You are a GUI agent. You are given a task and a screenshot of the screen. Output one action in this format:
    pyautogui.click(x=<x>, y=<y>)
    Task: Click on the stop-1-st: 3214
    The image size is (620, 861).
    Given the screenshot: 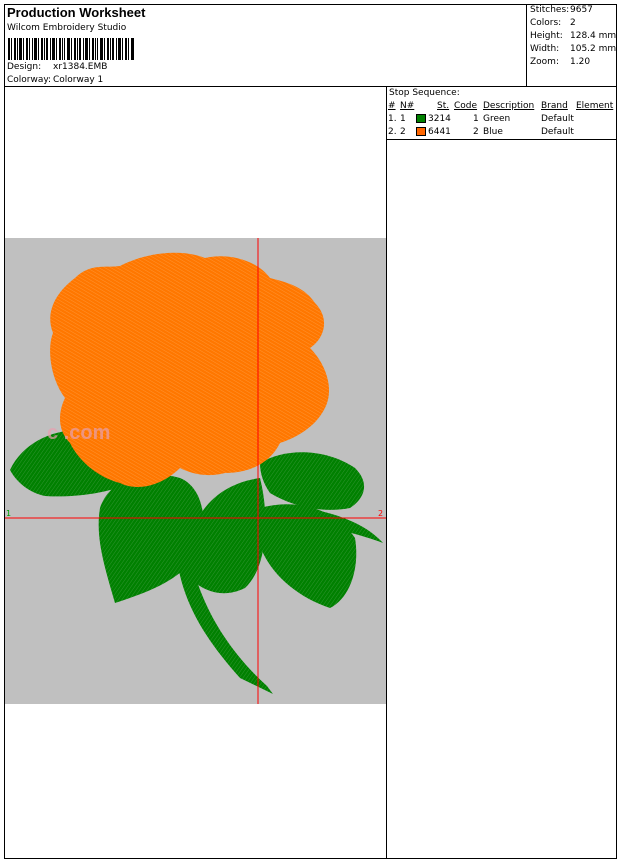 What is the action you would take?
    pyautogui.click(x=439, y=119)
    